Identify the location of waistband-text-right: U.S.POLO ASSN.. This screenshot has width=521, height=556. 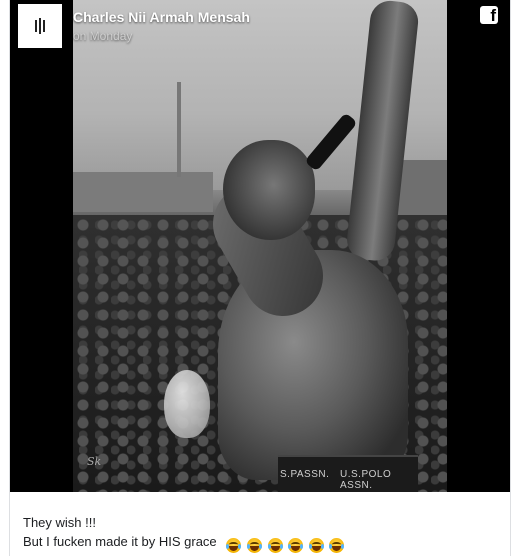
(366, 480).